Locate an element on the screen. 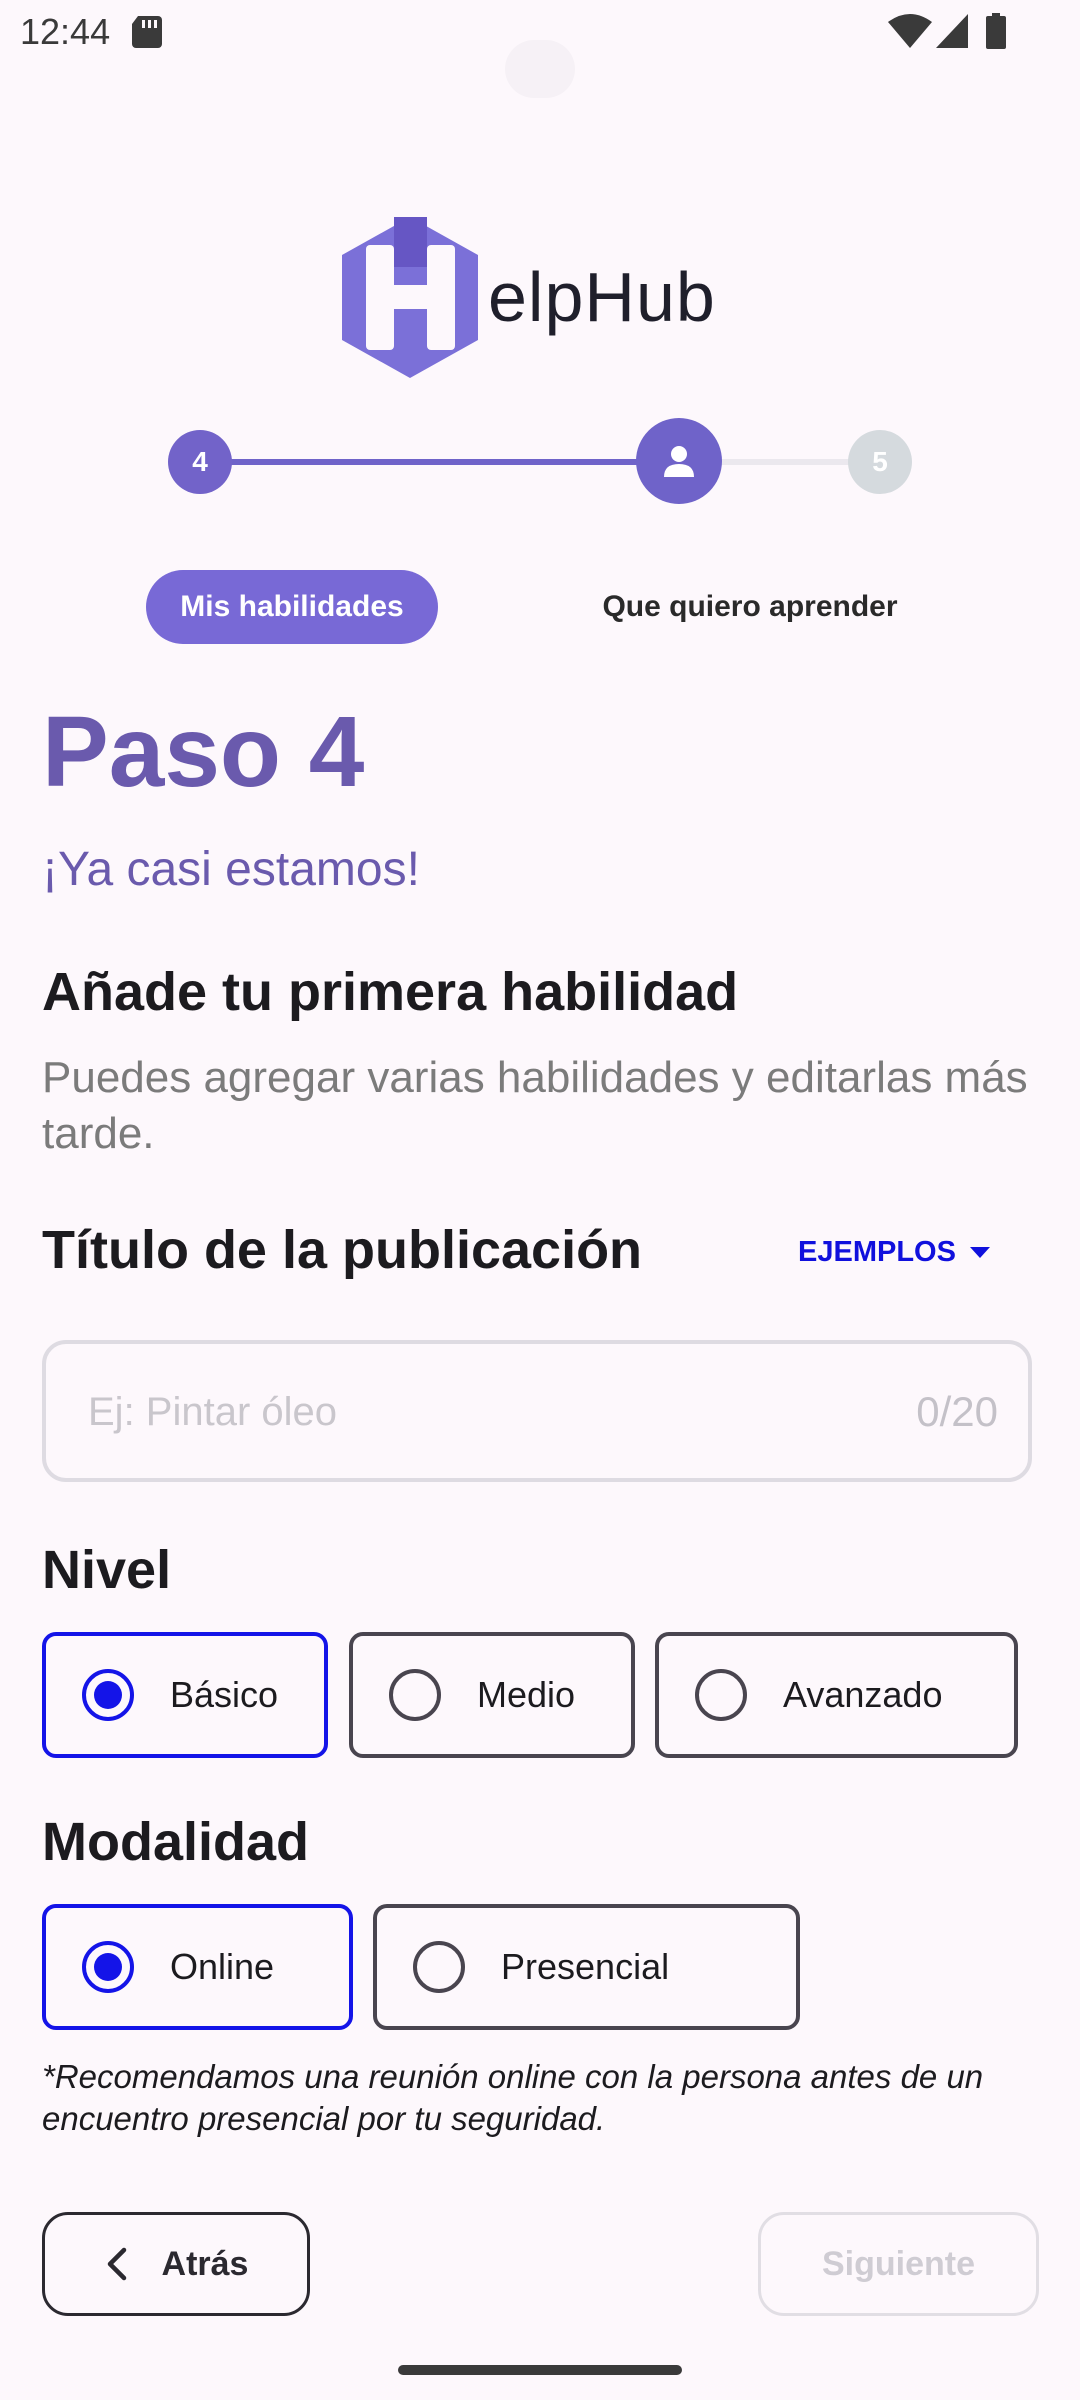 This screenshot has height=2400, width=1080. stepper-progress-line is located at coordinates (439, 462).